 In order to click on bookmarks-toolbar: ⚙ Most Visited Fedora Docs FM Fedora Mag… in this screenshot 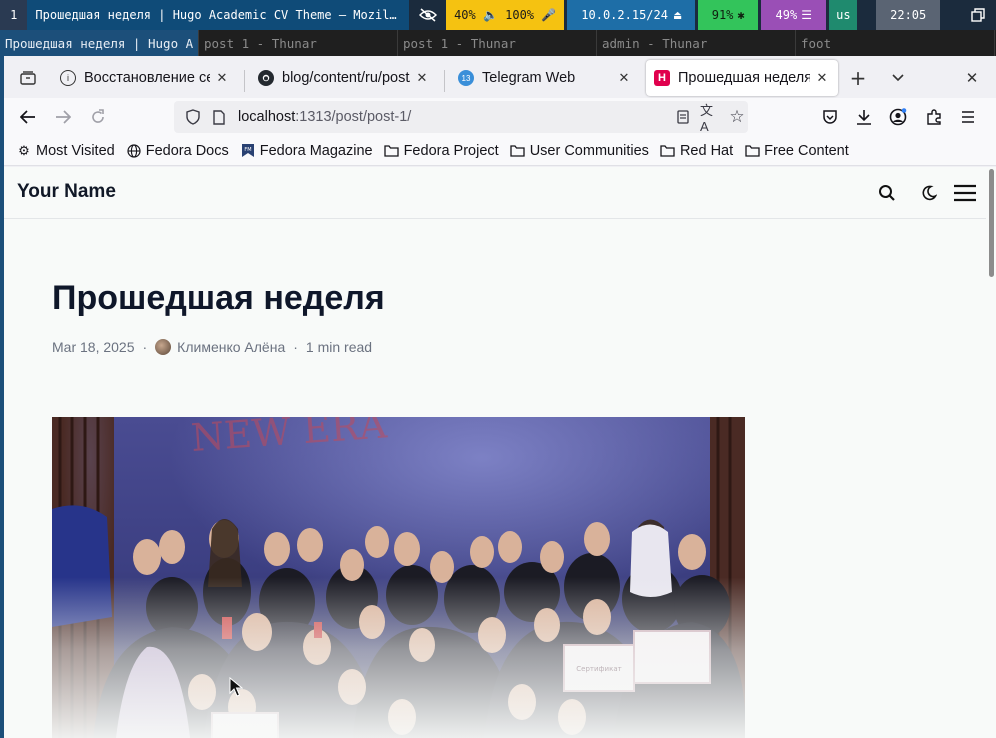, I will do `click(500, 151)`.